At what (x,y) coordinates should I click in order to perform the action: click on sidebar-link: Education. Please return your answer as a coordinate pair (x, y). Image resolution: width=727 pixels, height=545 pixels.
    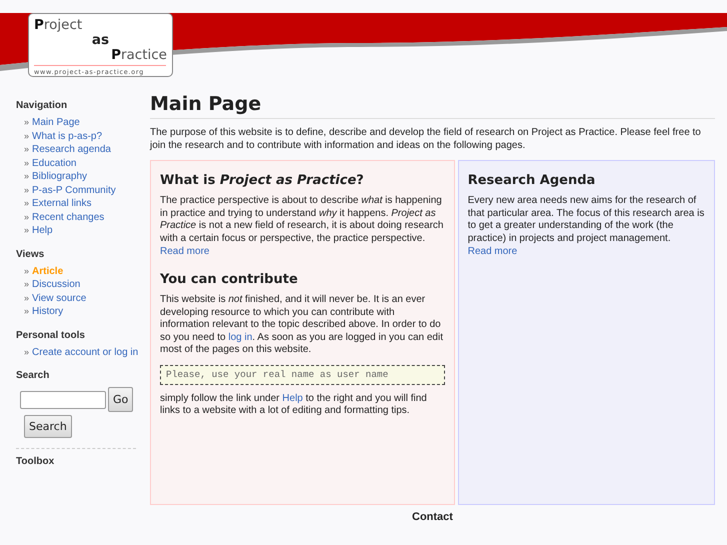
    Looking at the image, I should click on (54, 163).